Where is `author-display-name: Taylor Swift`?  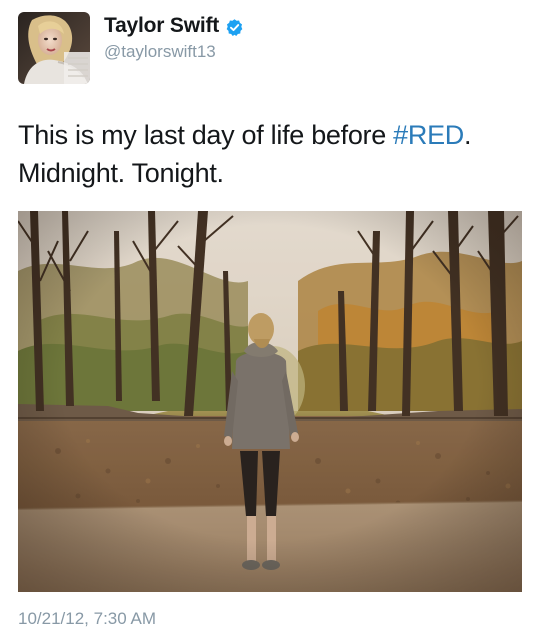 author-display-name: Taylor Swift is located at coordinates (161, 26).